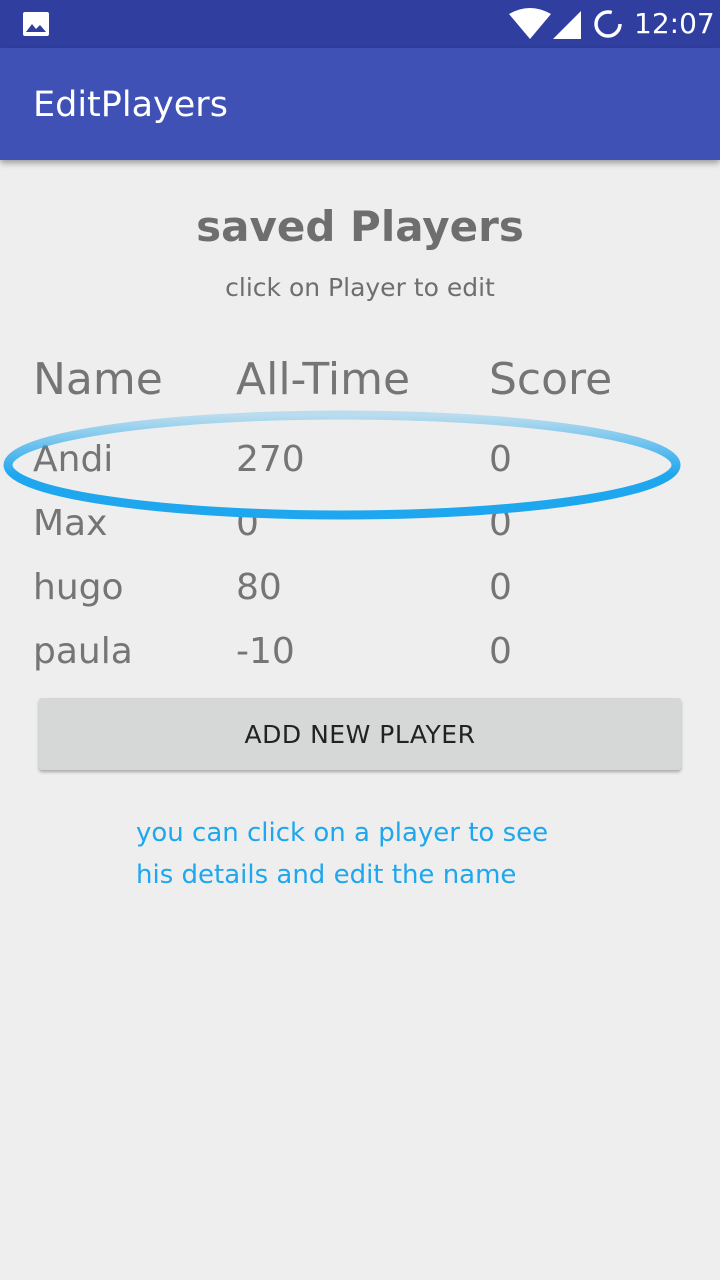 The height and width of the screenshot is (1280, 720). What do you see at coordinates (360, 24) in the screenshot?
I see `status-bar: 12:07` at bounding box center [360, 24].